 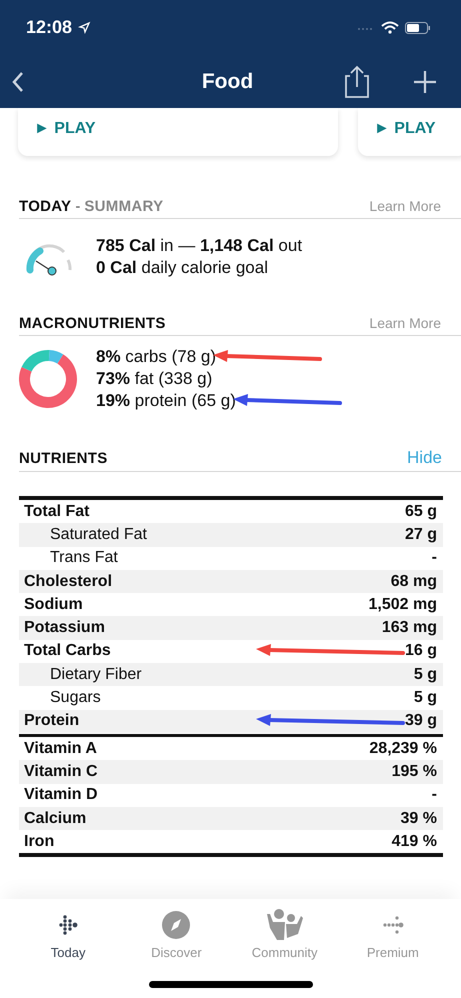 I want to click on nutrient-name: Total Carbs, so click(x=67, y=651).